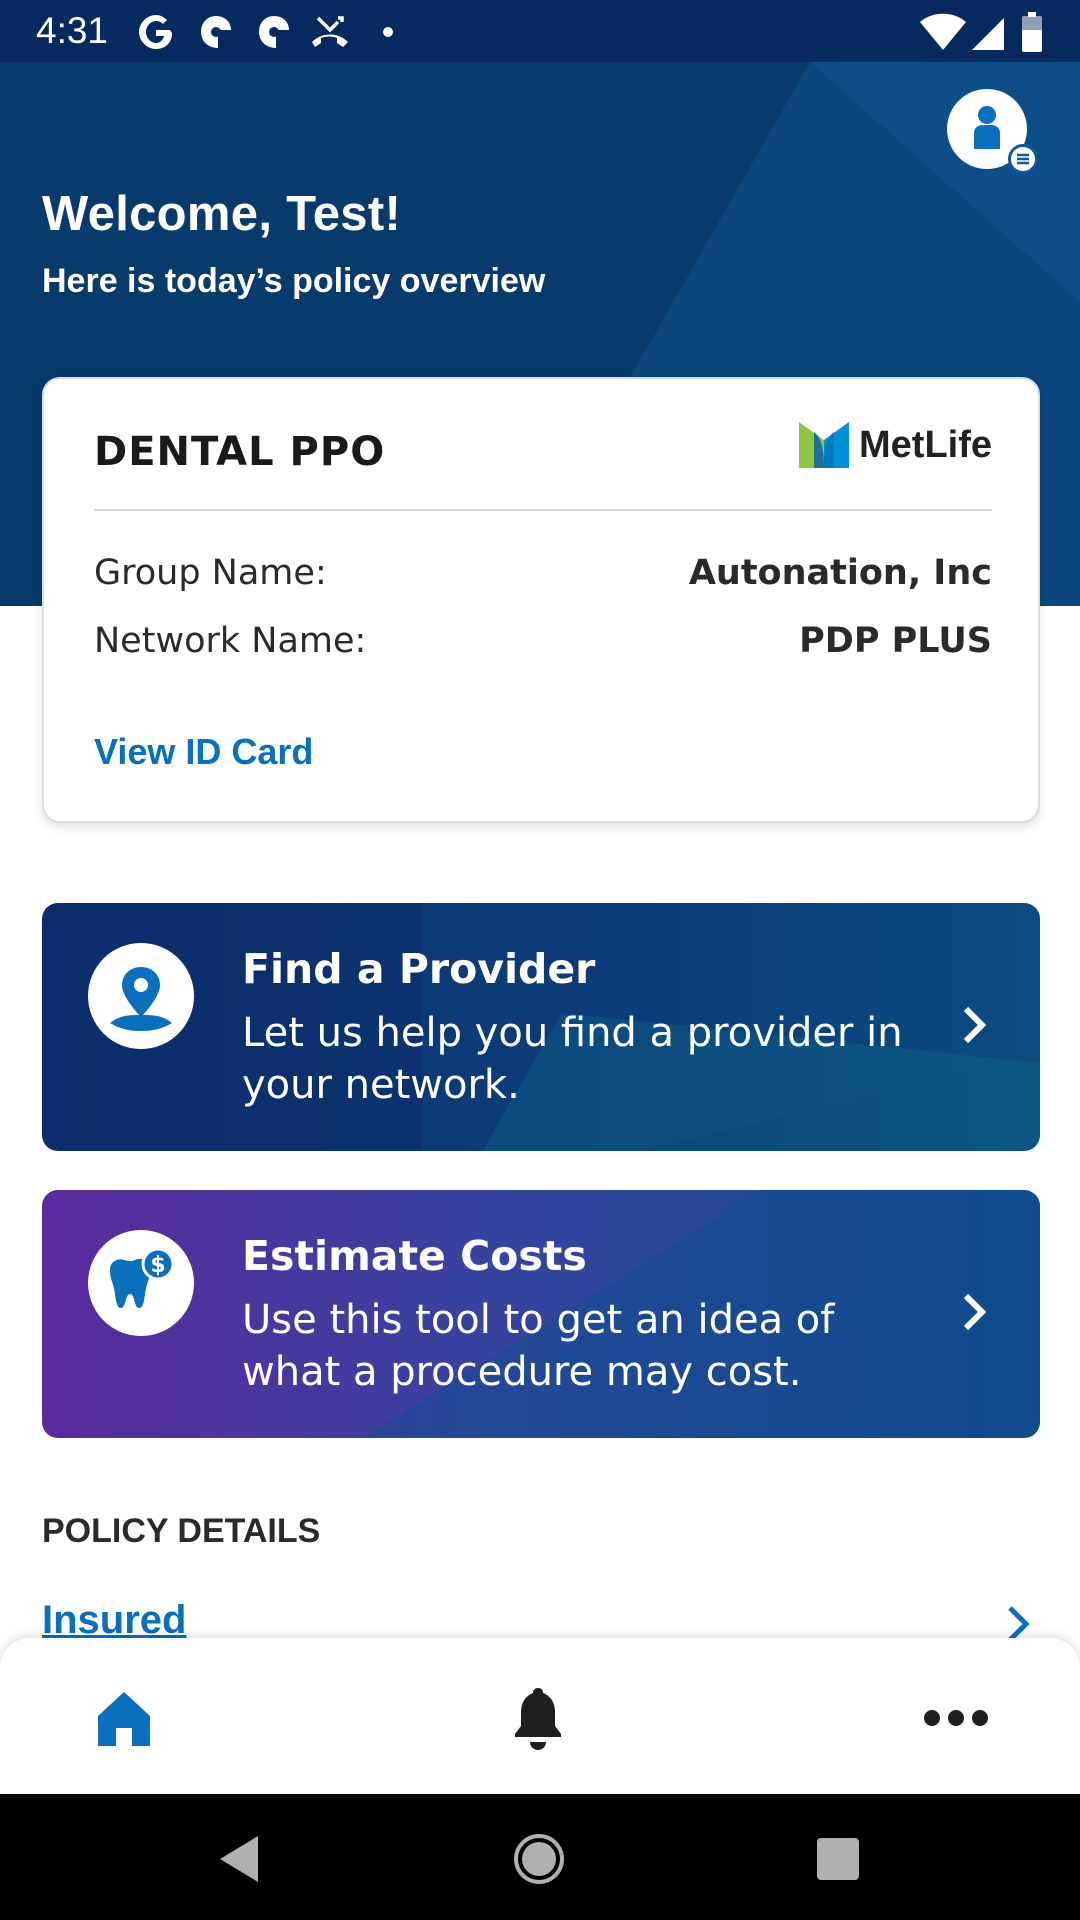 This screenshot has width=1080, height=1920. What do you see at coordinates (210, 573) in the screenshot?
I see `group-name-label: Group Name:` at bounding box center [210, 573].